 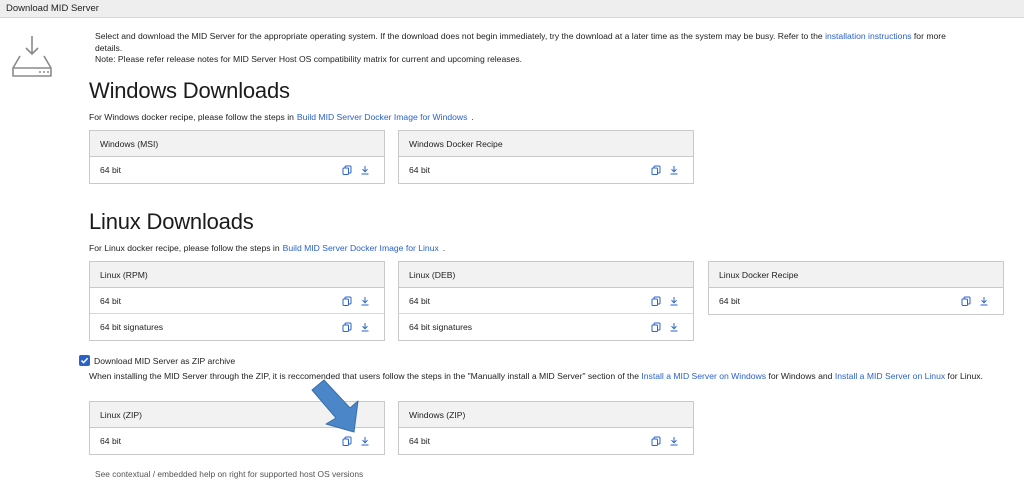 I want to click on card-linux-docker: Linux Docker Recipe 64 bit, so click(x=856, y=288).